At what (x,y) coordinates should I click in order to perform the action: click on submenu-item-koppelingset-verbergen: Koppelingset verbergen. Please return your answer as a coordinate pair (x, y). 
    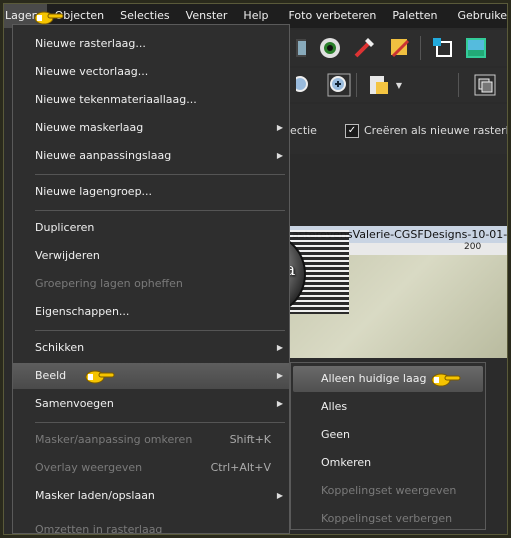
    Looking at the image, I should click on (388, 519).